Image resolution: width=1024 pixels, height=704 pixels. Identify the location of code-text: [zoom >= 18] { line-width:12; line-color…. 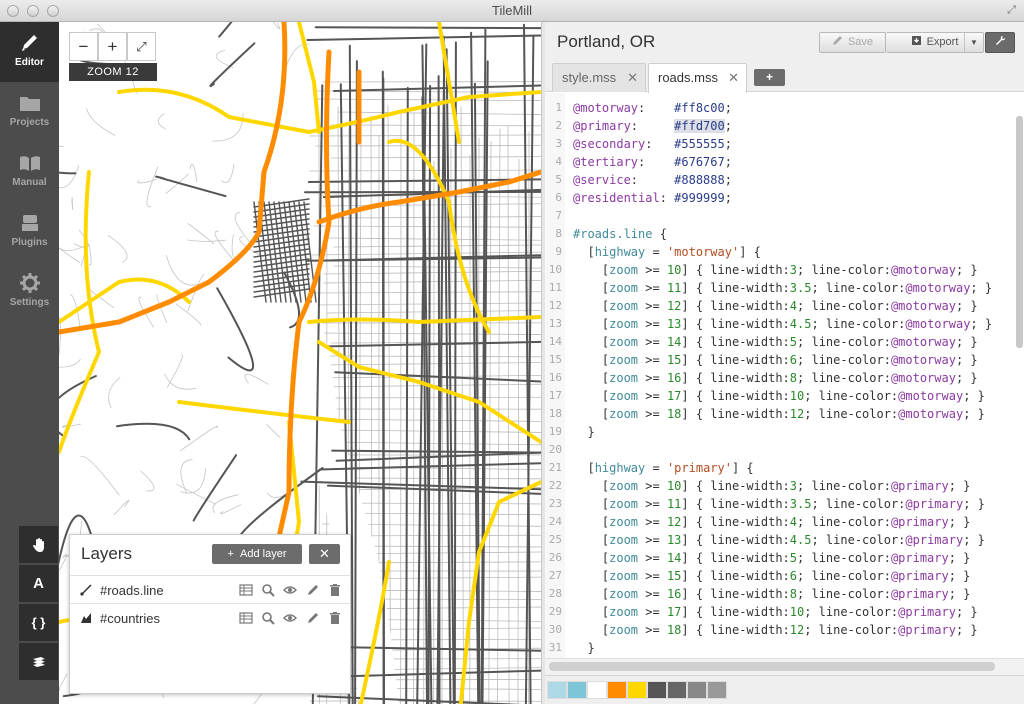
(779, 414).